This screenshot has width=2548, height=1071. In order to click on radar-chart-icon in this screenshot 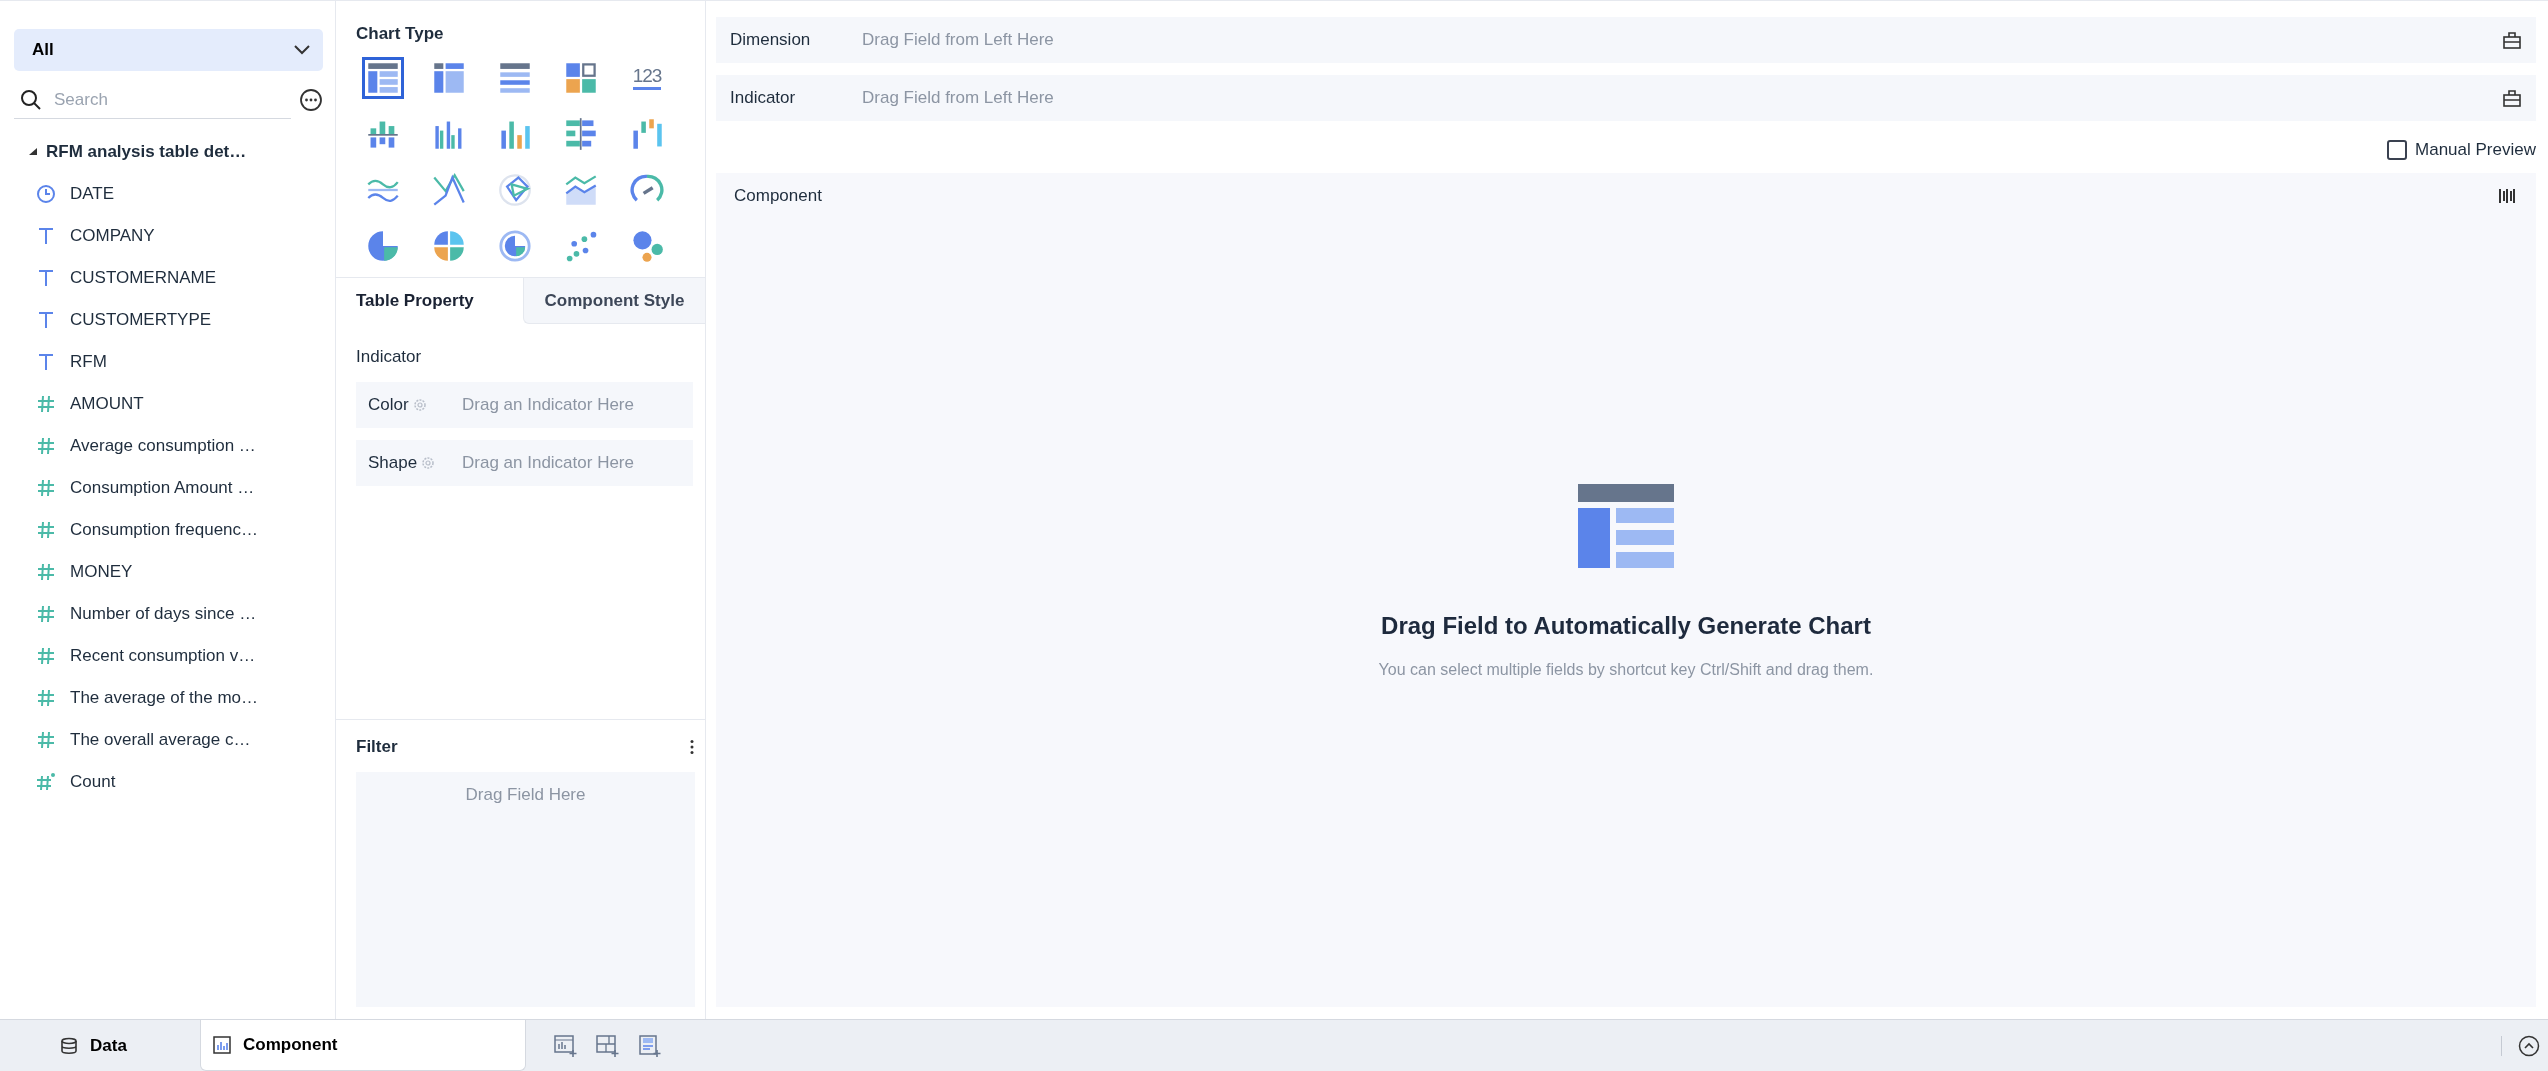, I will do `click(515, 189)`.